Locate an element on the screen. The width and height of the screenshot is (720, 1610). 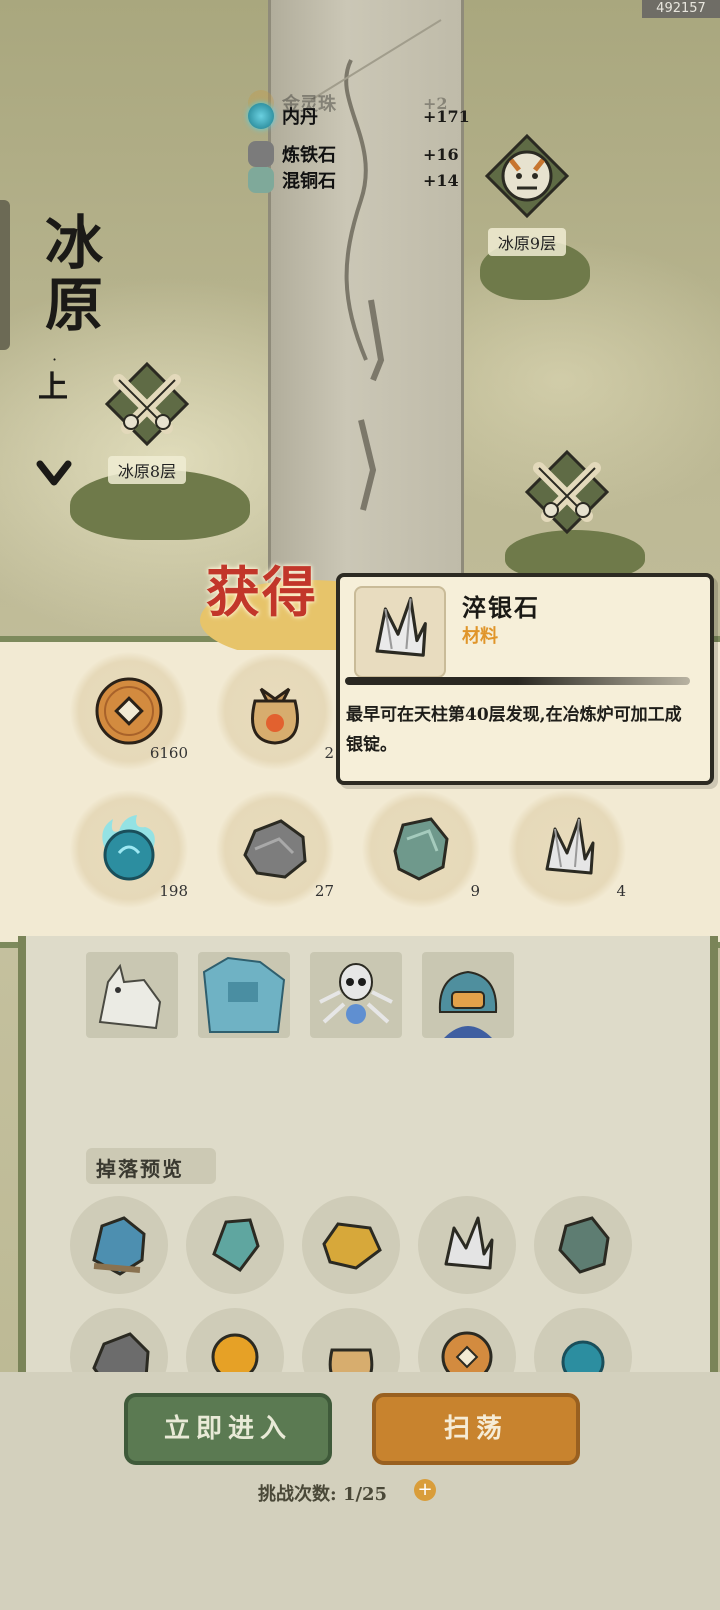
tooltip-item-name: 淬银石 is located at coordinates (501, 607).